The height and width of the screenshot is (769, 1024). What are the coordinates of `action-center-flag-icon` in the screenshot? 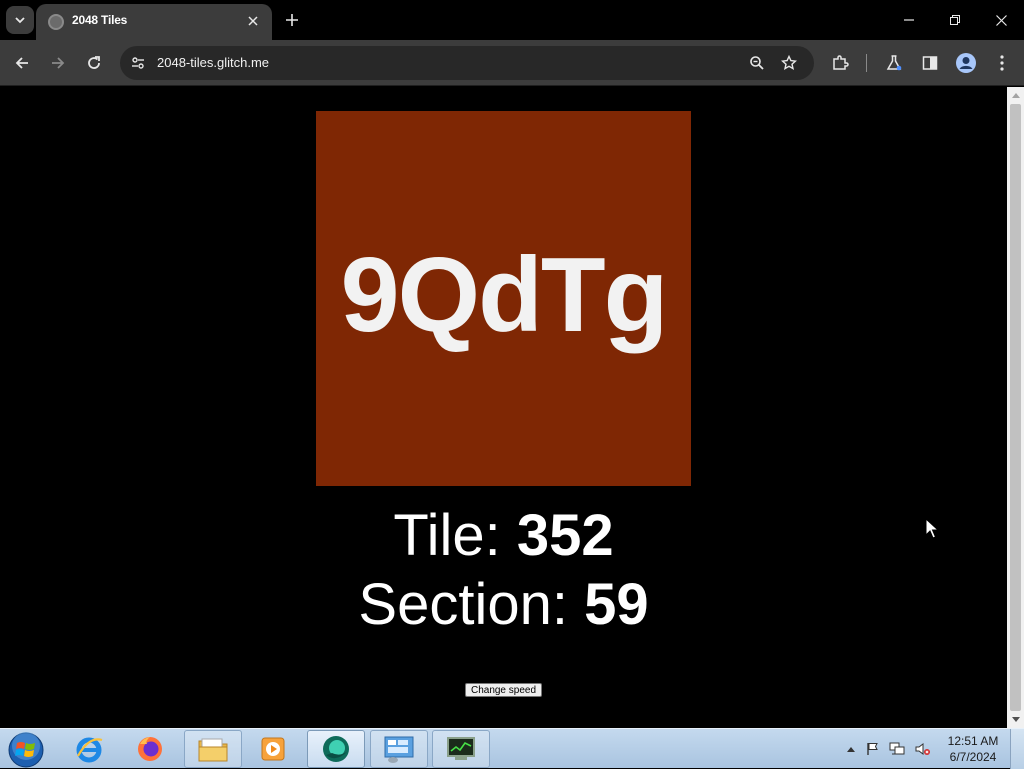 It's located at (873, 749).